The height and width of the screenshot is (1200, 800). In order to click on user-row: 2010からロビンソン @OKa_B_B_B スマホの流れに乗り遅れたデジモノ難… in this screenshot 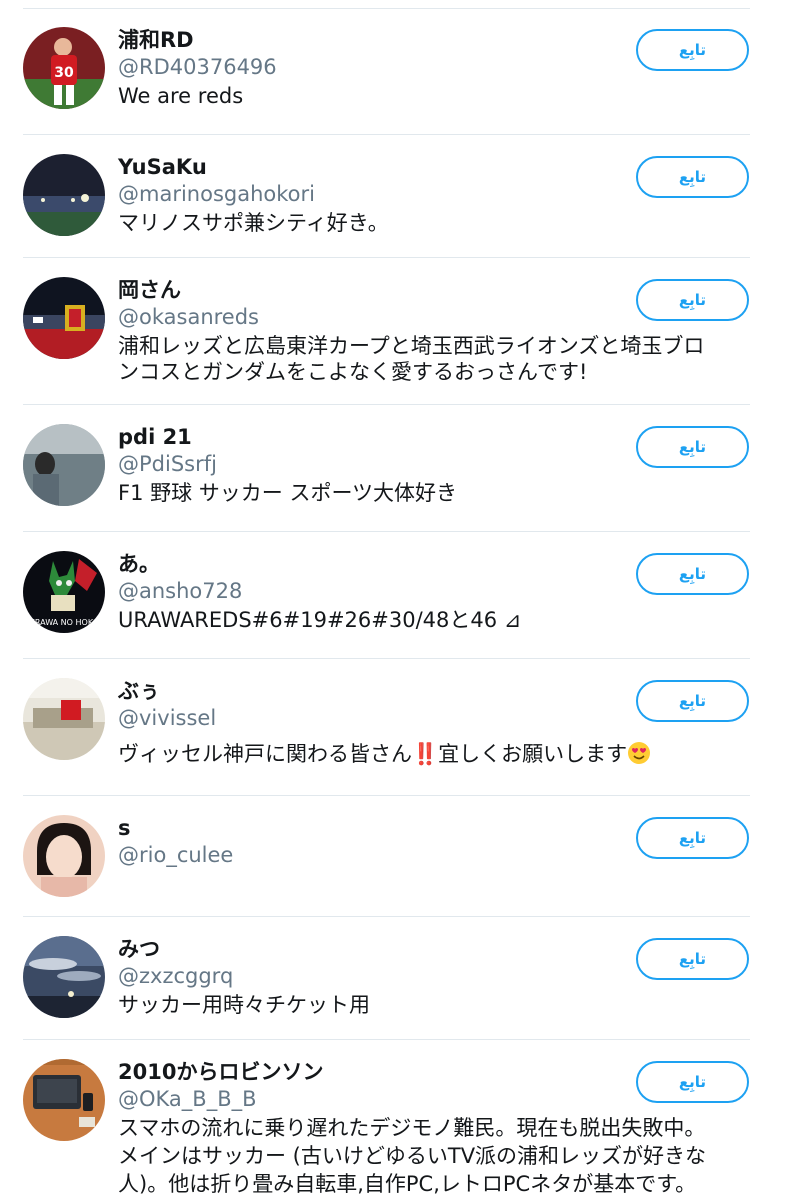, I will do `click(400, 1119)`.